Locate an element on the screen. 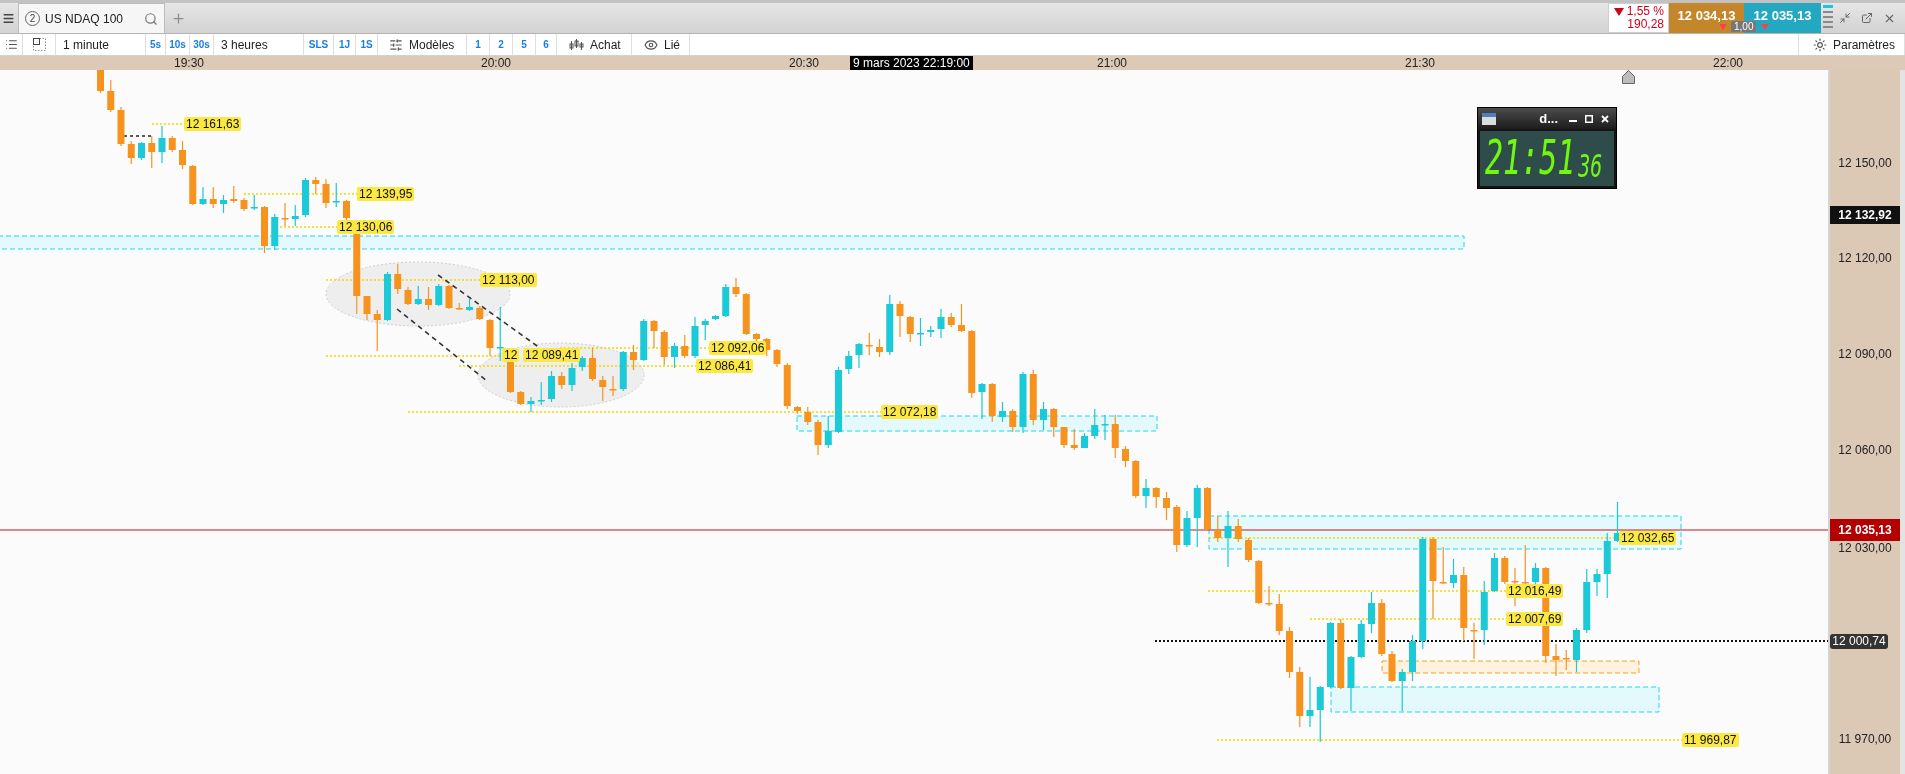 This screenshot has width=1905, height=774. price-tag: 12 161,63 is located at coordinates (213, 124).